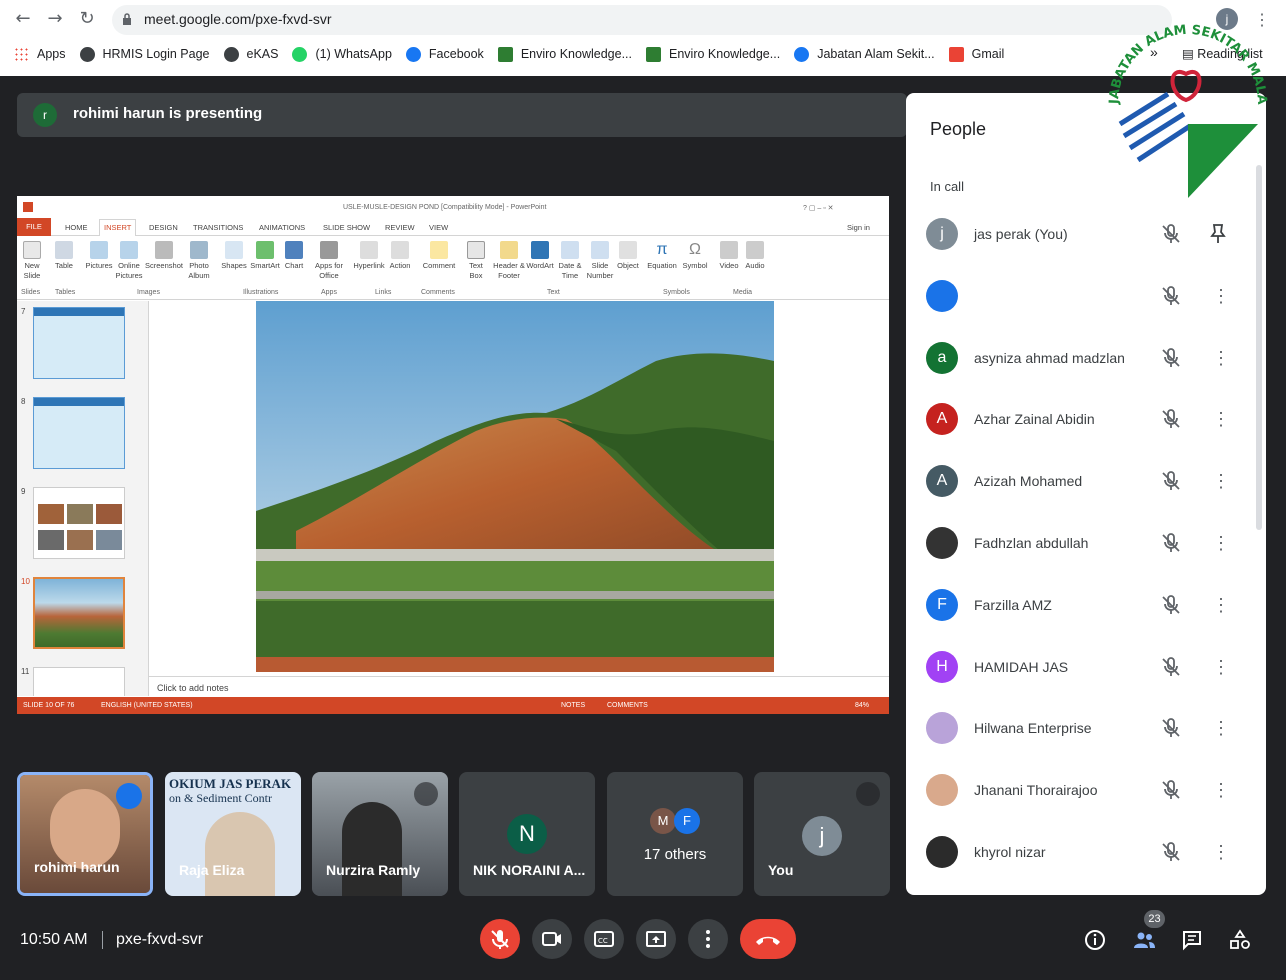 This screenshot has width=1286, height=980. Describe the element at coordinates (1076, 667) in the screenshot. I see `participant-row: H HAMIDAH JAS ⋮` at that location.